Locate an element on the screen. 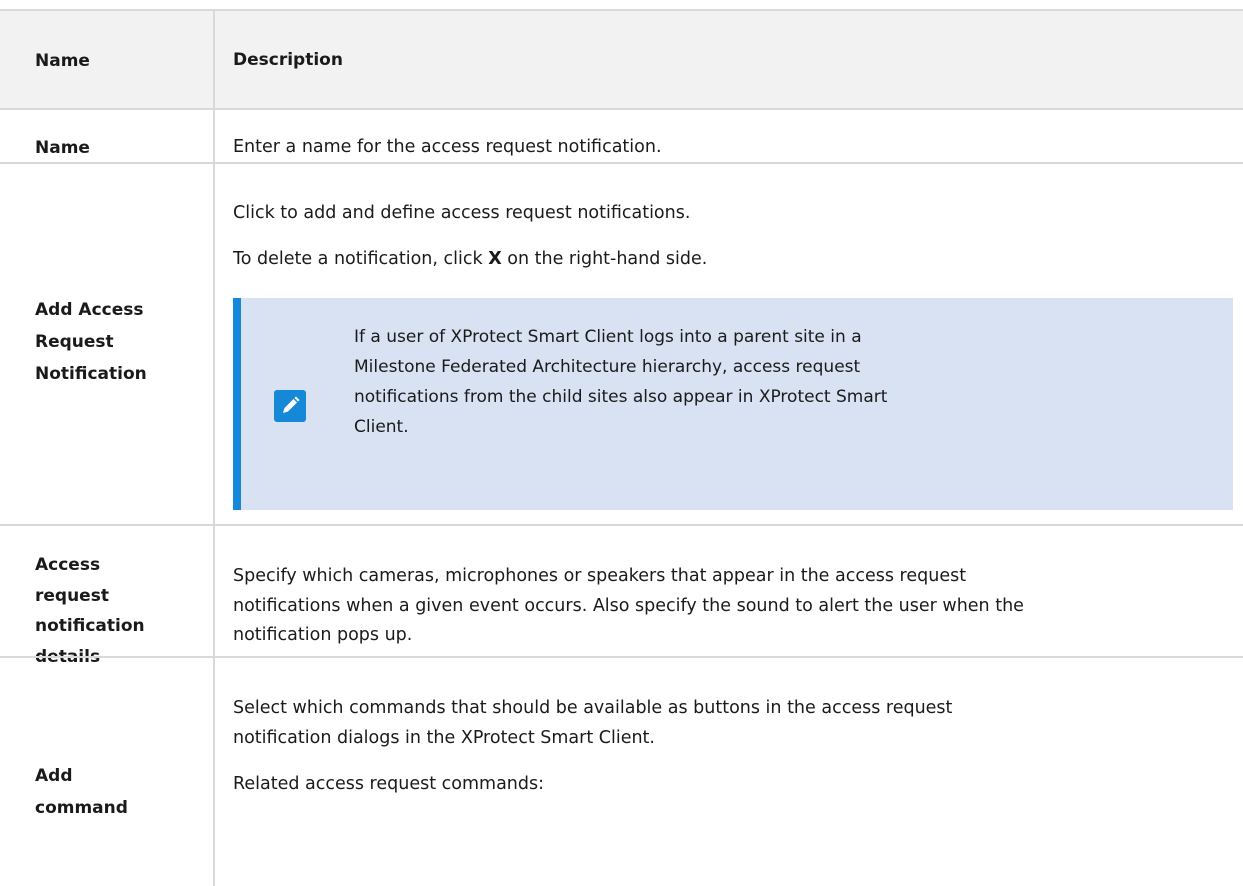  description-paragraph: Related access request commands: is located at coordinates (388, 784).